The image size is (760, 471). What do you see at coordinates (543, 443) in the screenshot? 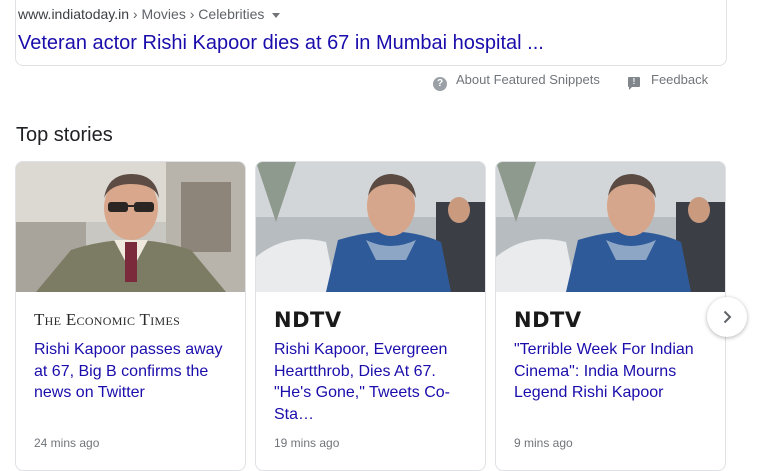
I see `story-timestamp: 9 mins ago` at bounding box center [543, 443].